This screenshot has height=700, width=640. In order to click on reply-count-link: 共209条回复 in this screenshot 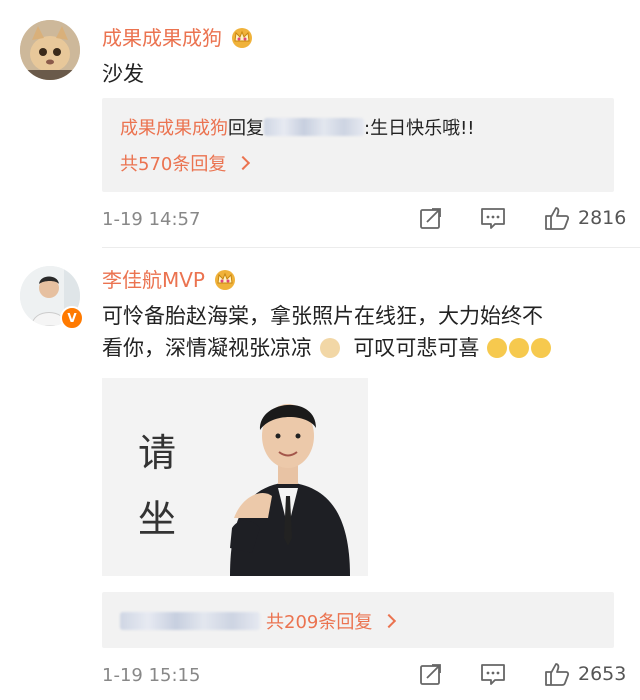, I will do `click(258, 621)`.